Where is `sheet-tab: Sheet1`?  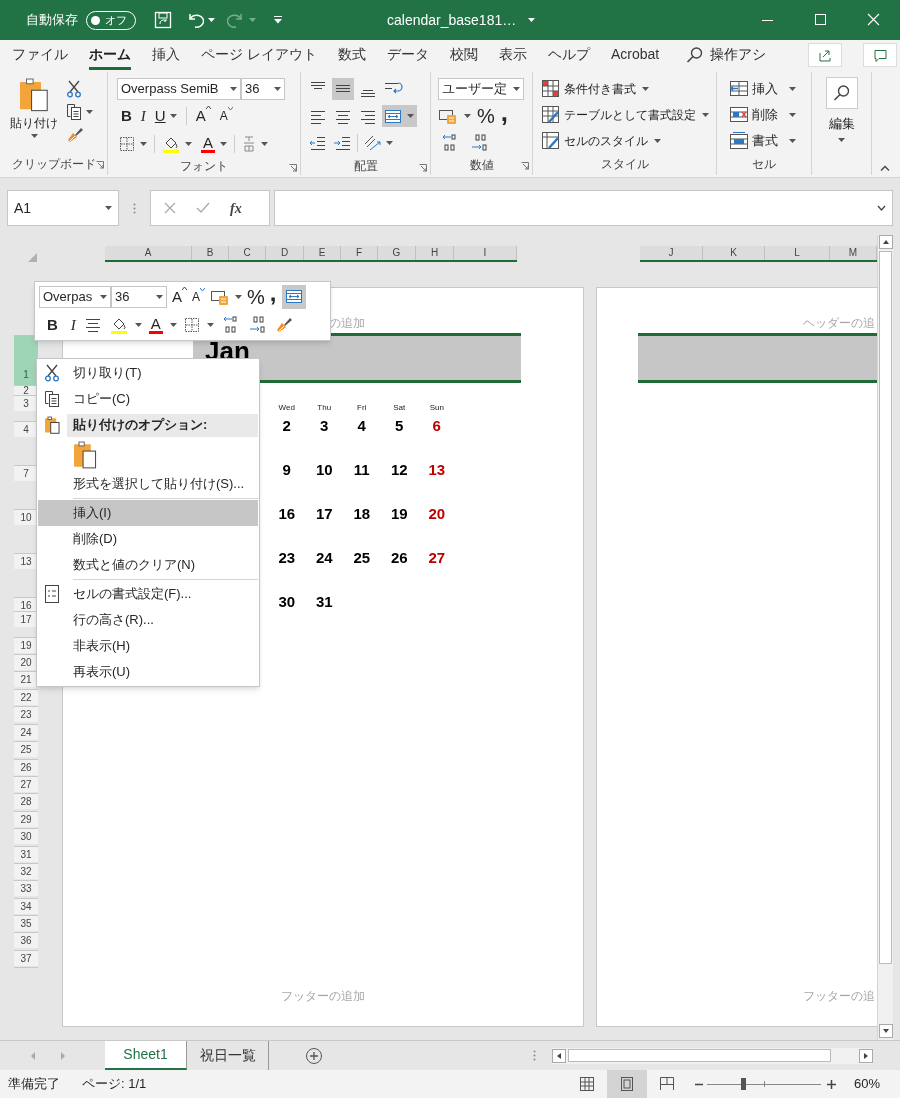 sheet-tab: Sheet1 is located at coordinates (146, 1055).